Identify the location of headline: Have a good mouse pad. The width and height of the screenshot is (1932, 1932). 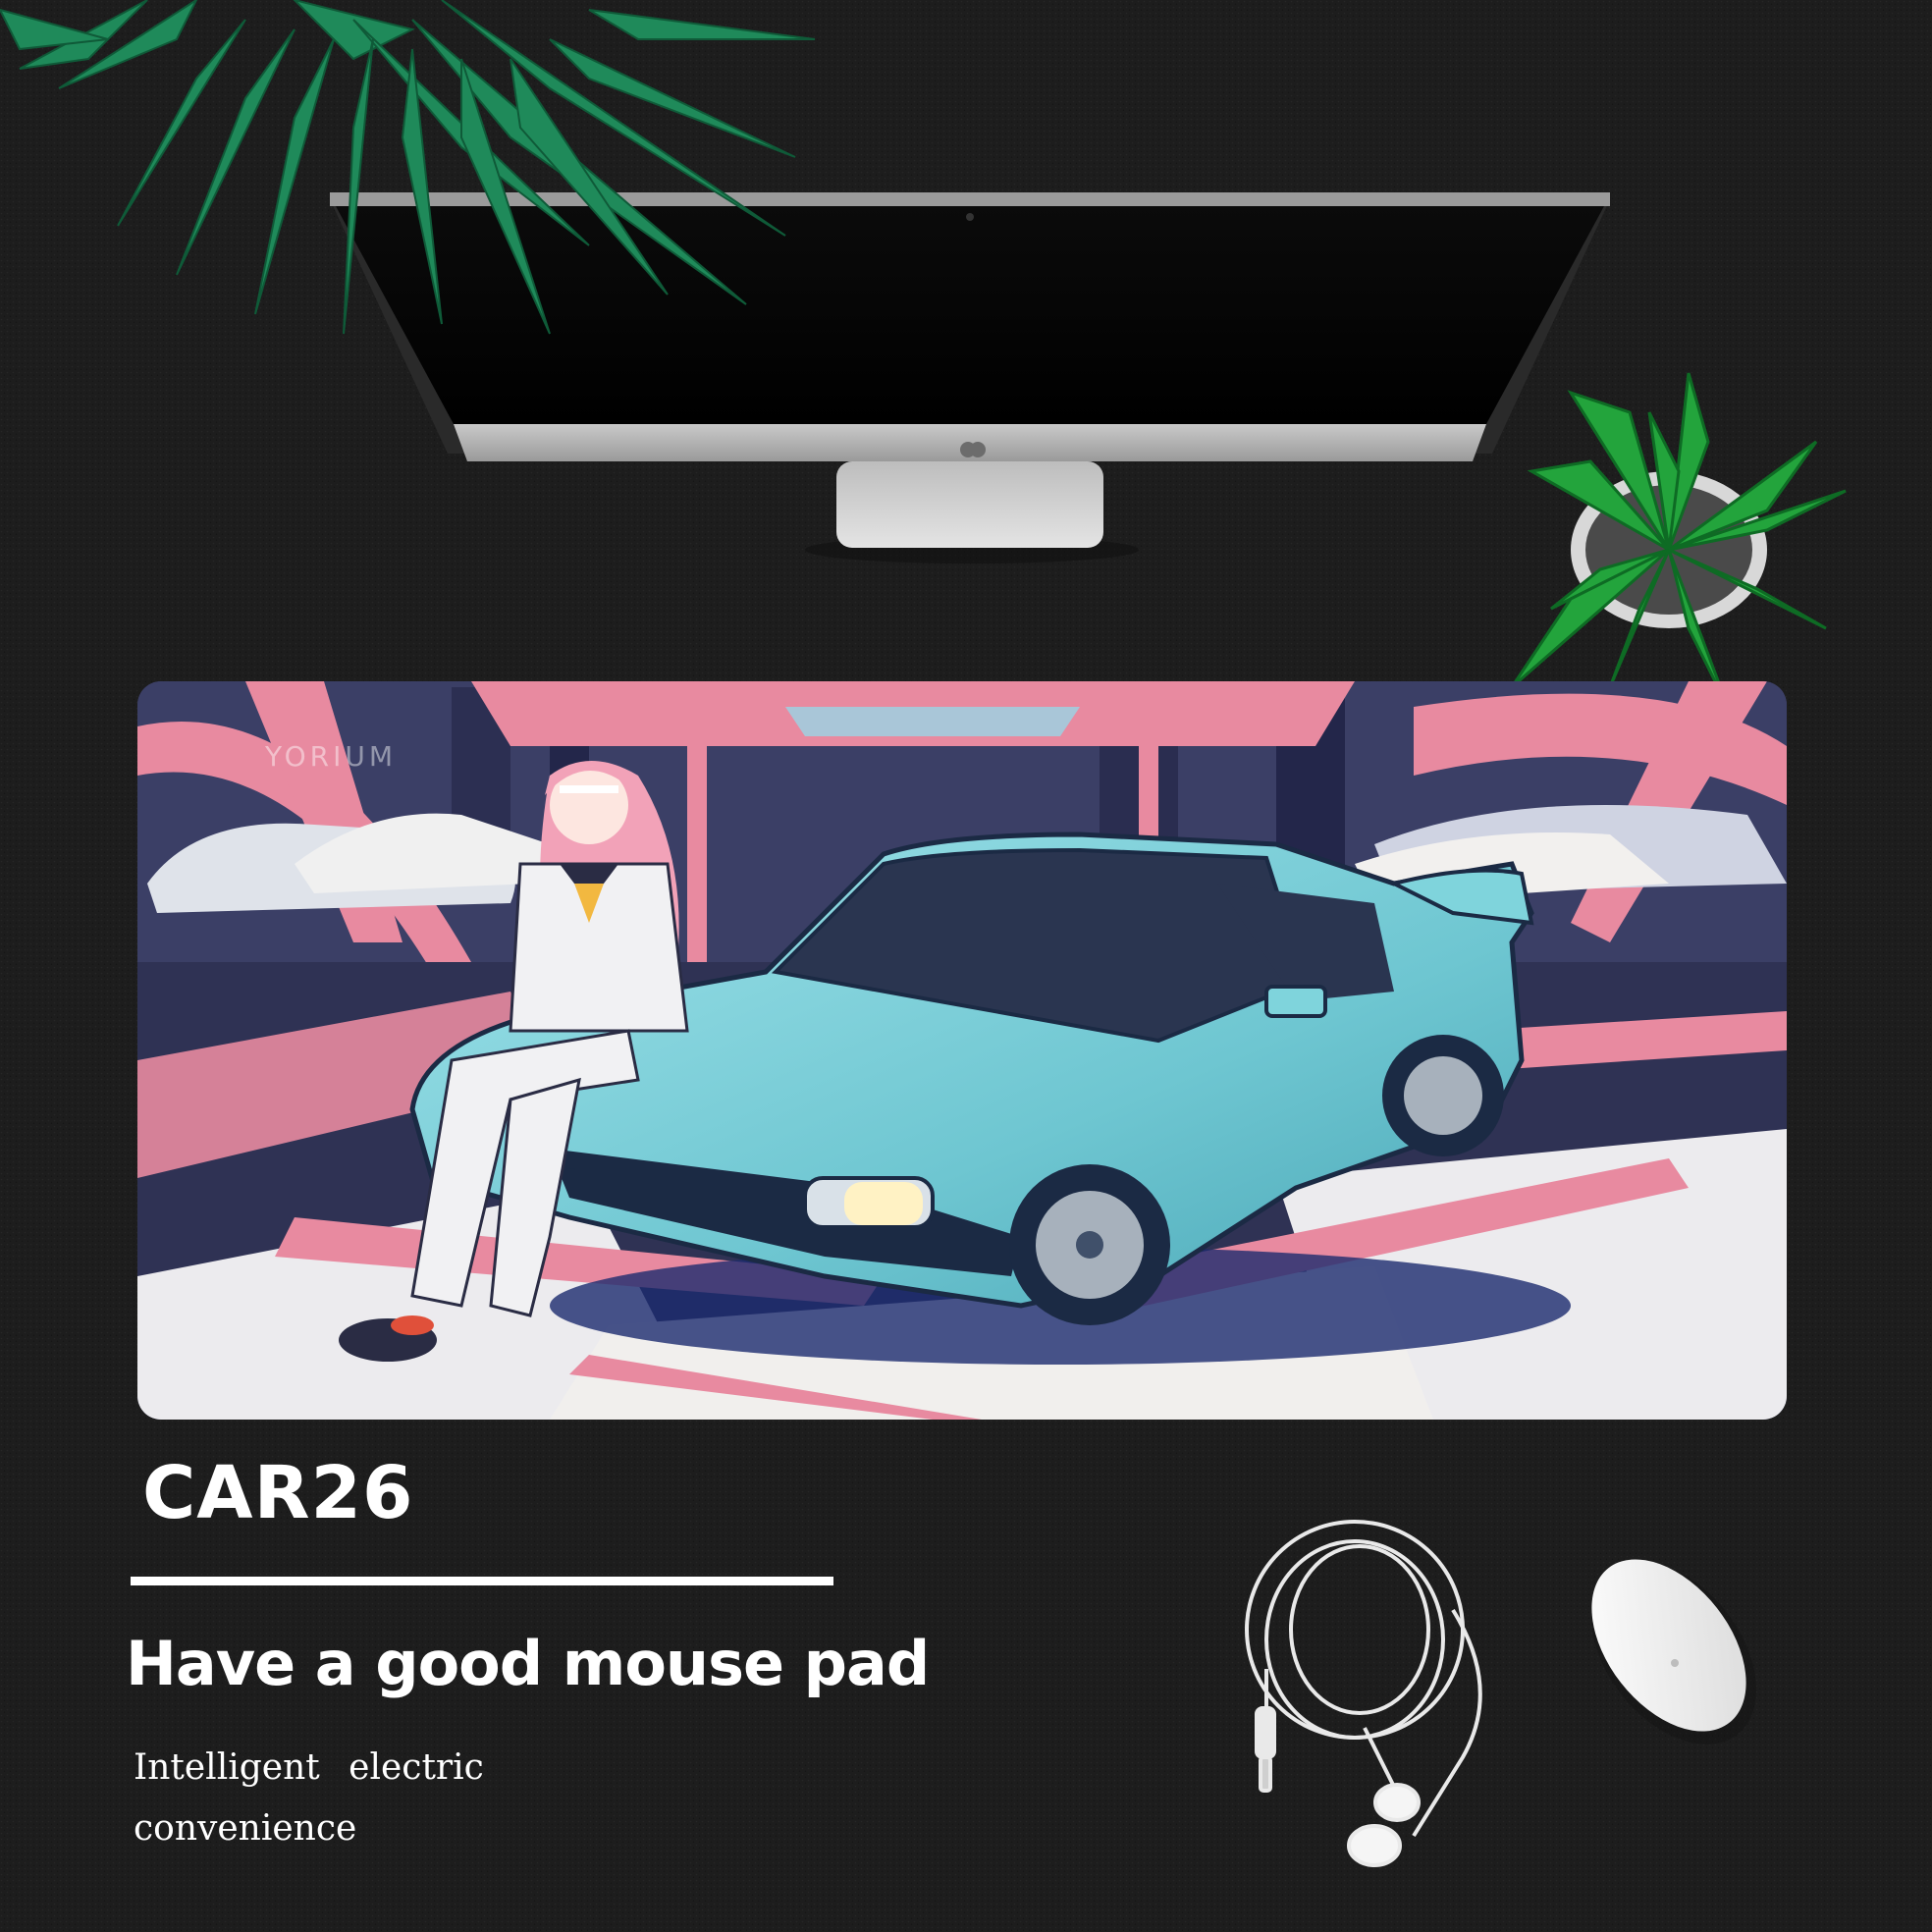
(528, 1663).